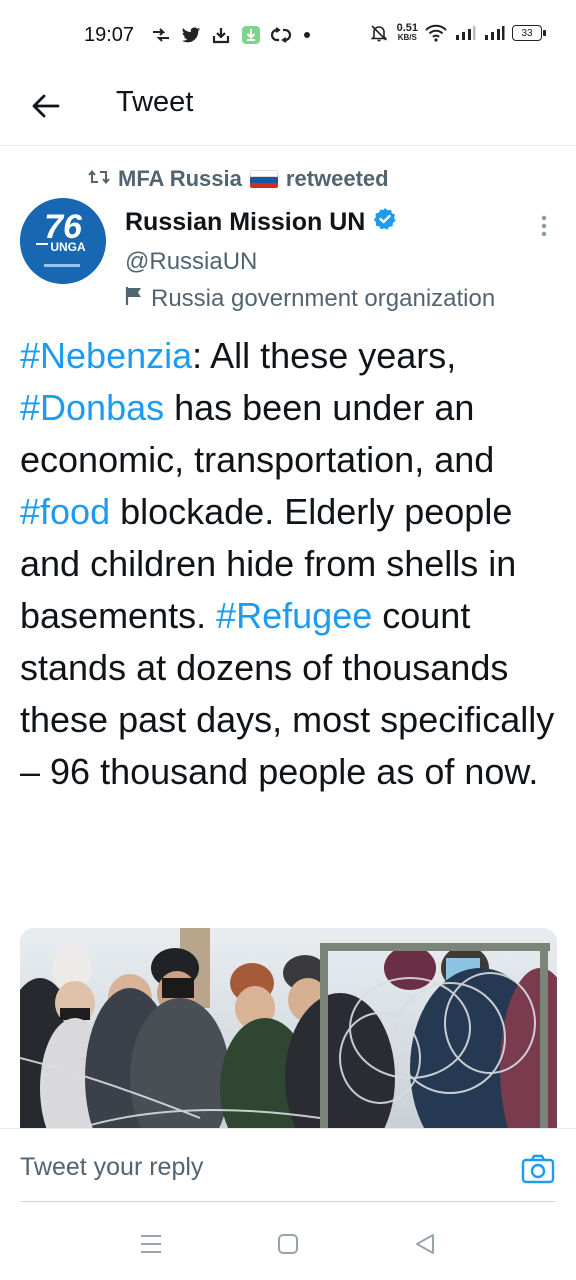 Image resolution: width=576 pixels, height=1280 pixels. I want to click on photo-image, so click(288, 1028).